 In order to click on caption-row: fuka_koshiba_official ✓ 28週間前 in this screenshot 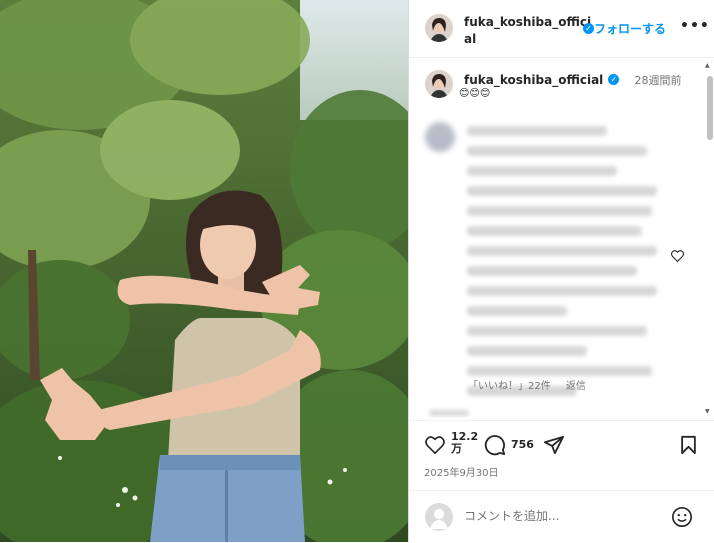, I will do `click(572, 78)`.